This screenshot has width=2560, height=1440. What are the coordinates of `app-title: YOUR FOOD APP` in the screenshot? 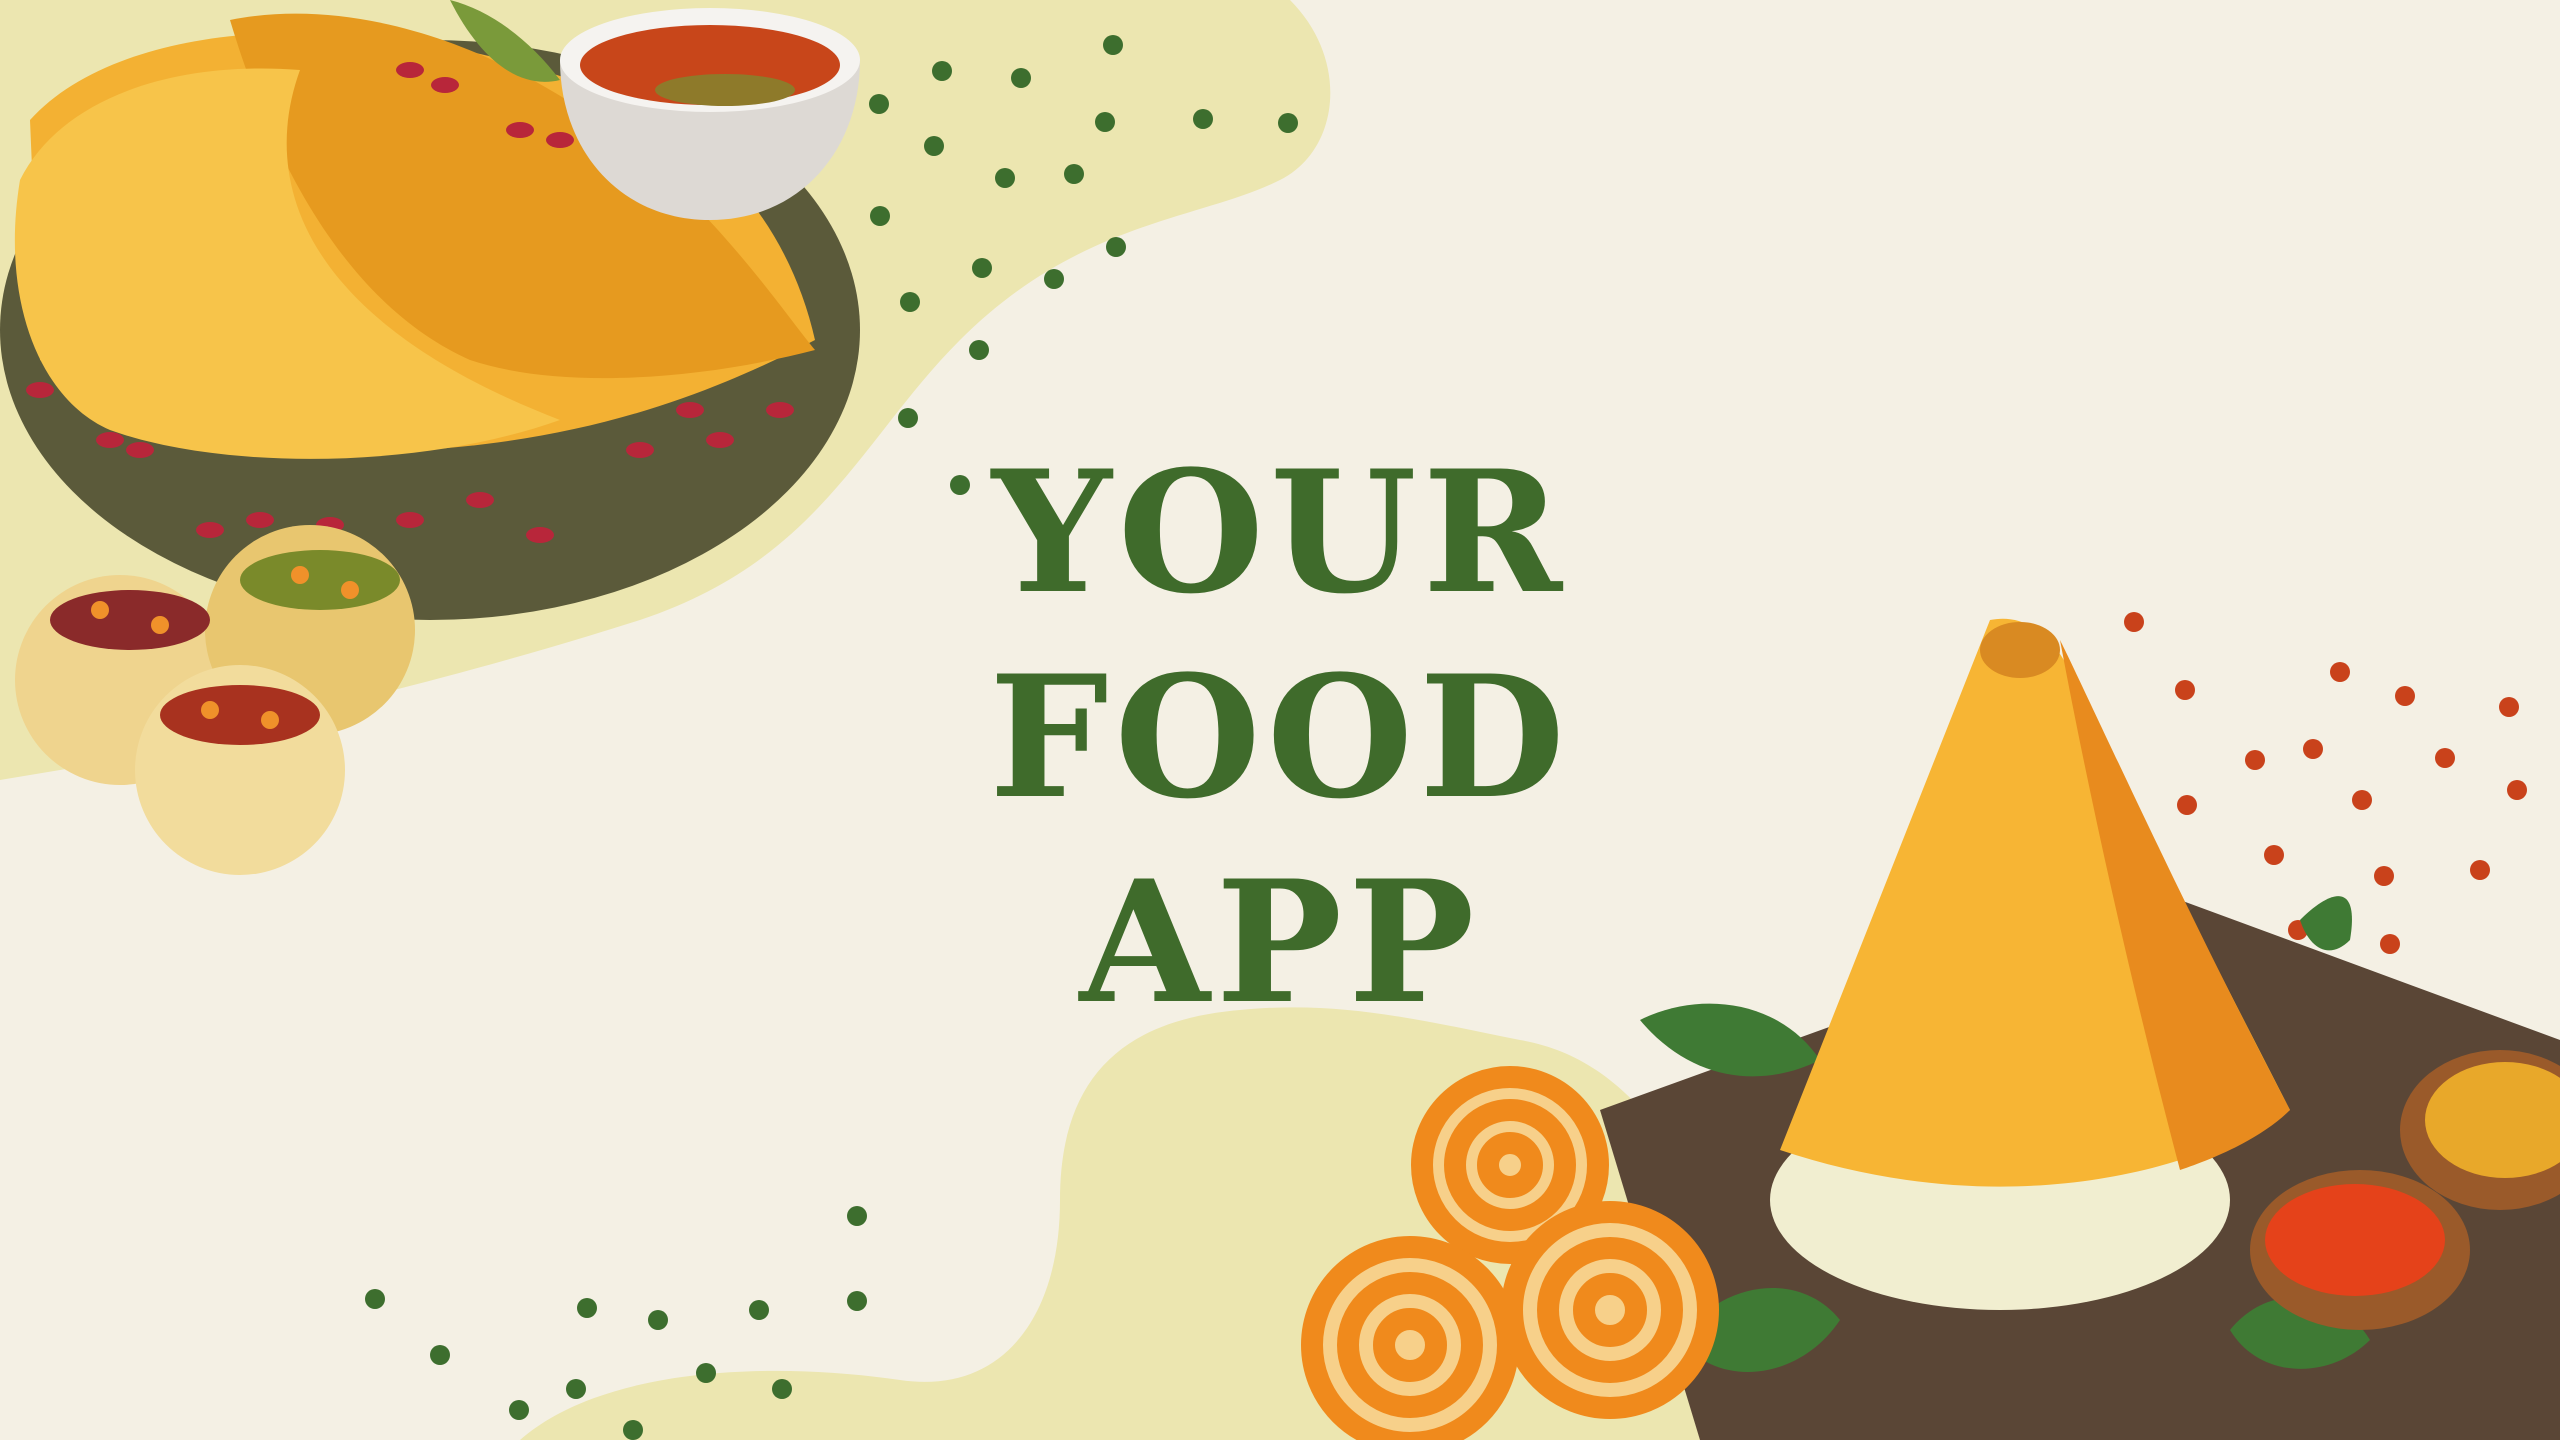 It's located at (1280, 737).